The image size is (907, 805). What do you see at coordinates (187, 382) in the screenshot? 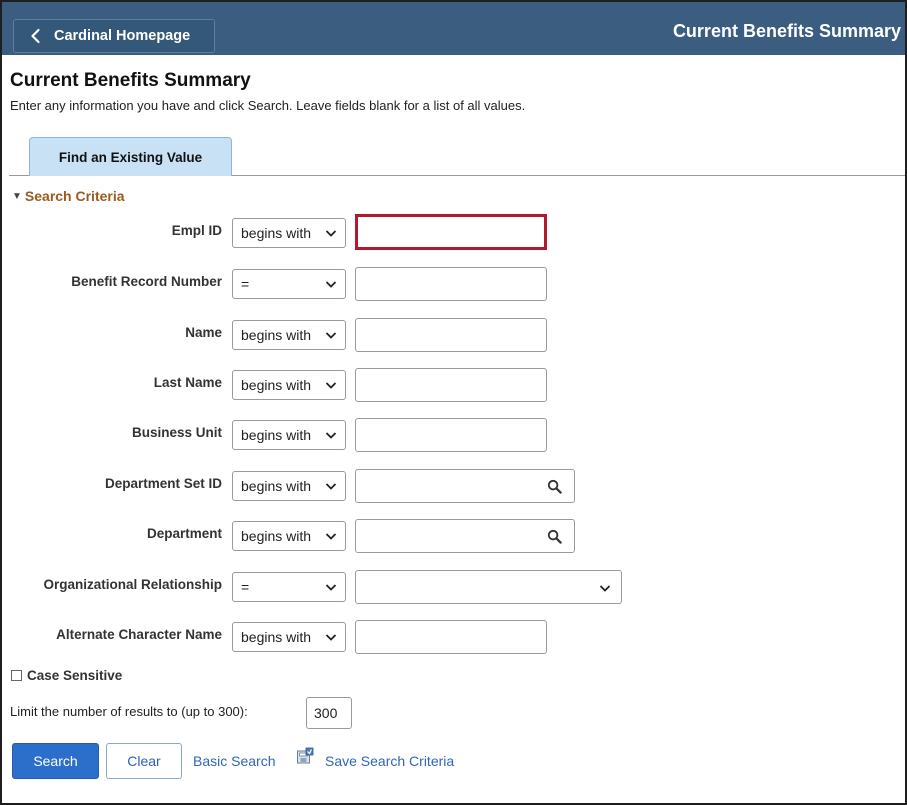
I see `field-label: Last Name` at bounding box center [187, 382].